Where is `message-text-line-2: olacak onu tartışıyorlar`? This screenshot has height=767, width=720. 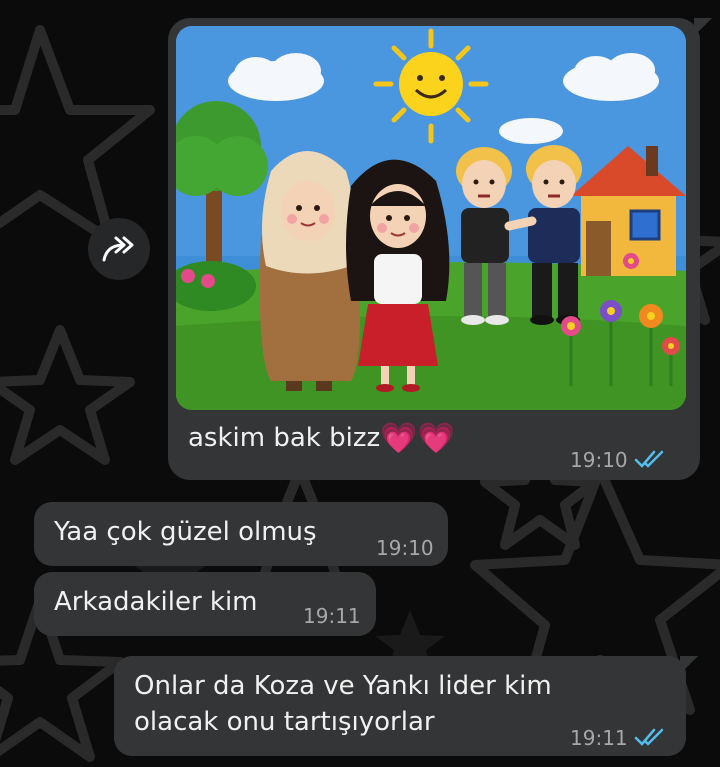 message-text-line-2: olacak onu tartışıyorlar is located at coordinates (284, 722).